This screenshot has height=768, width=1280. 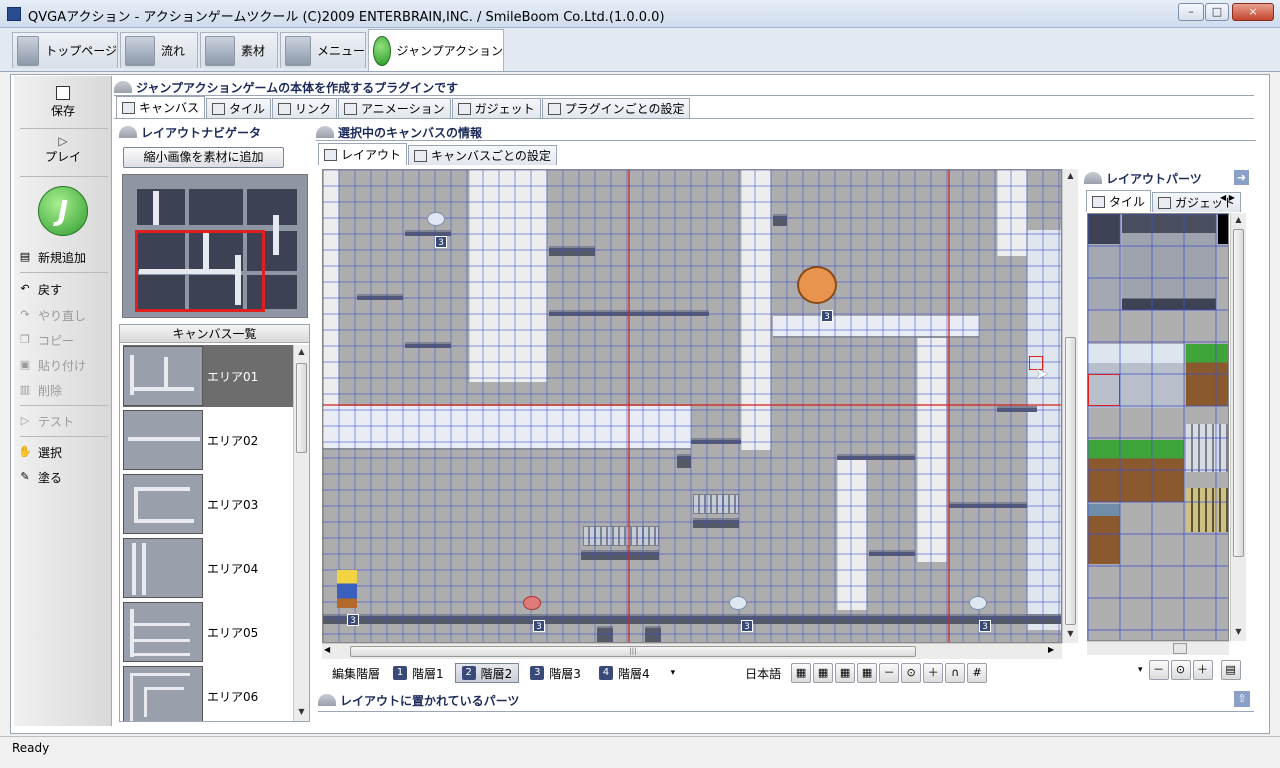 I want to click on magnet-icon: ∩, so click(x=955, y=673).